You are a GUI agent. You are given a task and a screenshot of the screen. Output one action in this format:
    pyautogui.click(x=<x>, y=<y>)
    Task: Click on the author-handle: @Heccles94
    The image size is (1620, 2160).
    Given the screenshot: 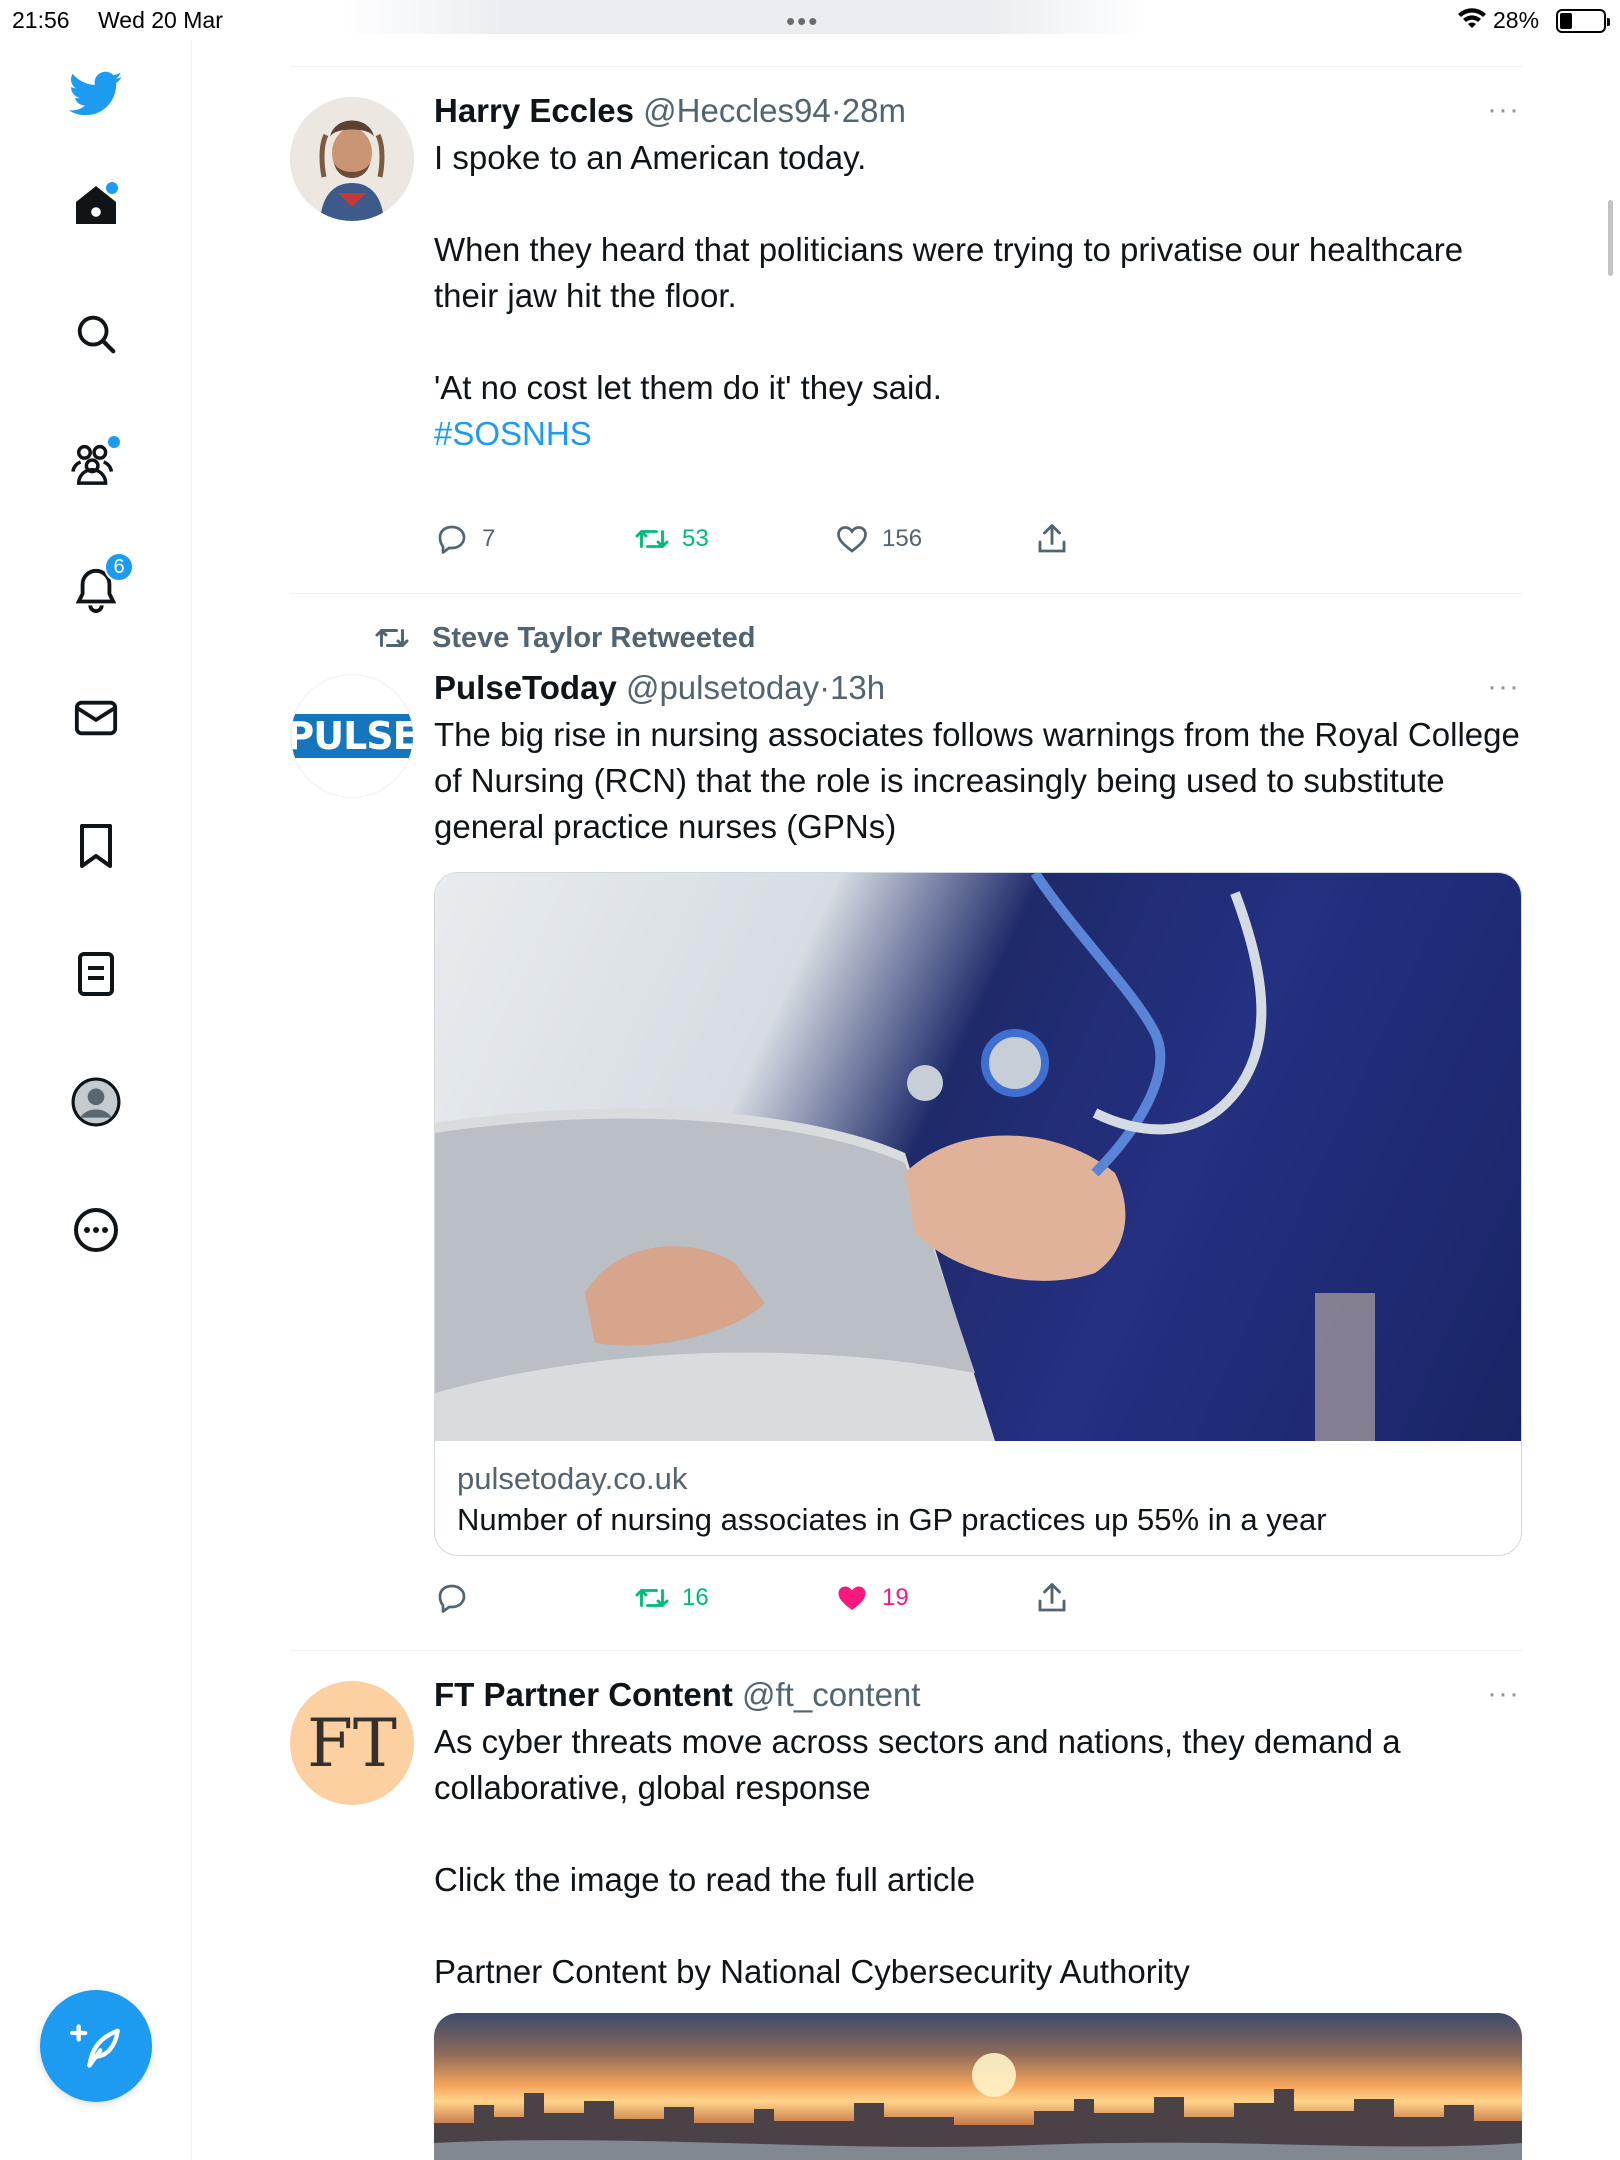 What is the action you would take?
    pyautogui.click(x=737, y=110)
    